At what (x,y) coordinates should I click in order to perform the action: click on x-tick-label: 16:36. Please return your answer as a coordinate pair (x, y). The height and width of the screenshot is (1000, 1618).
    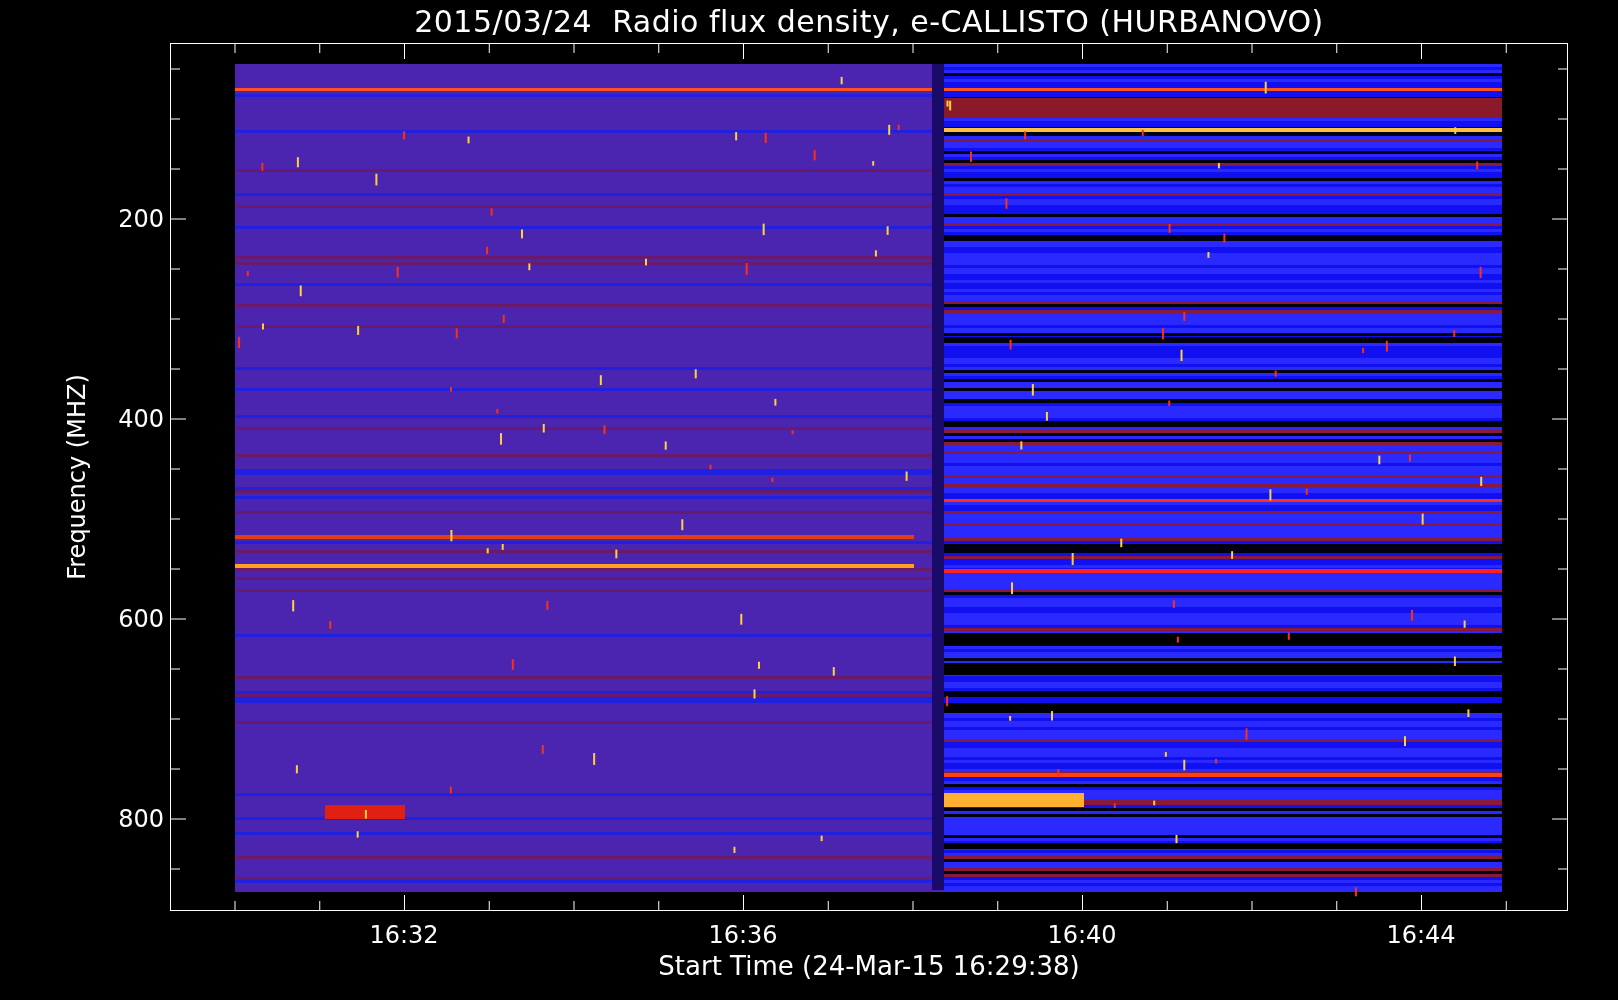
    Looking at the image, I should click on (743, 935).